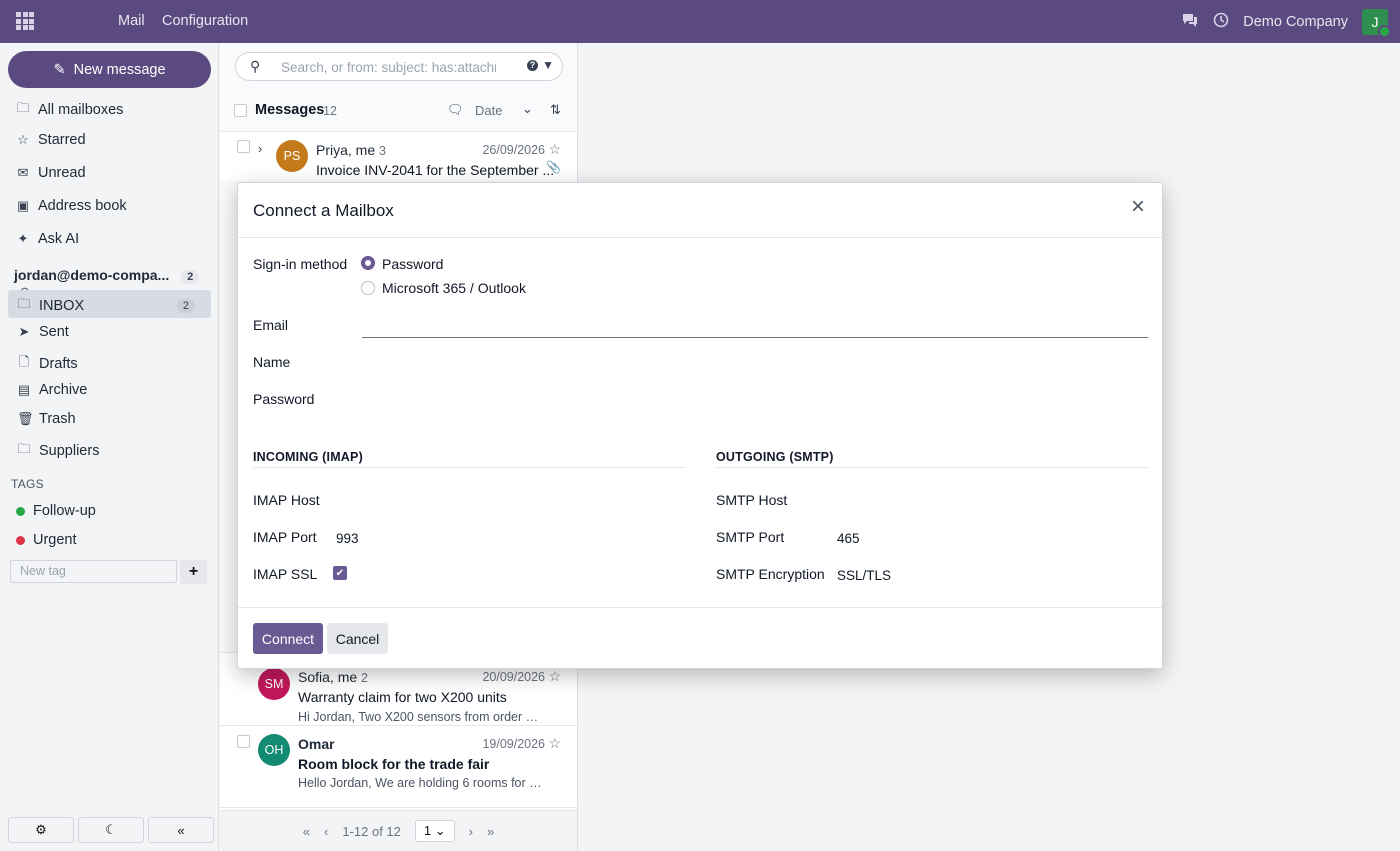 This screenshot has height=851, width=1400. Describe the element at coordinates (69, 110) in the screenshot. I see `sidebar-item-all-mailboxes: 🗀 All mailboxes` at that location.